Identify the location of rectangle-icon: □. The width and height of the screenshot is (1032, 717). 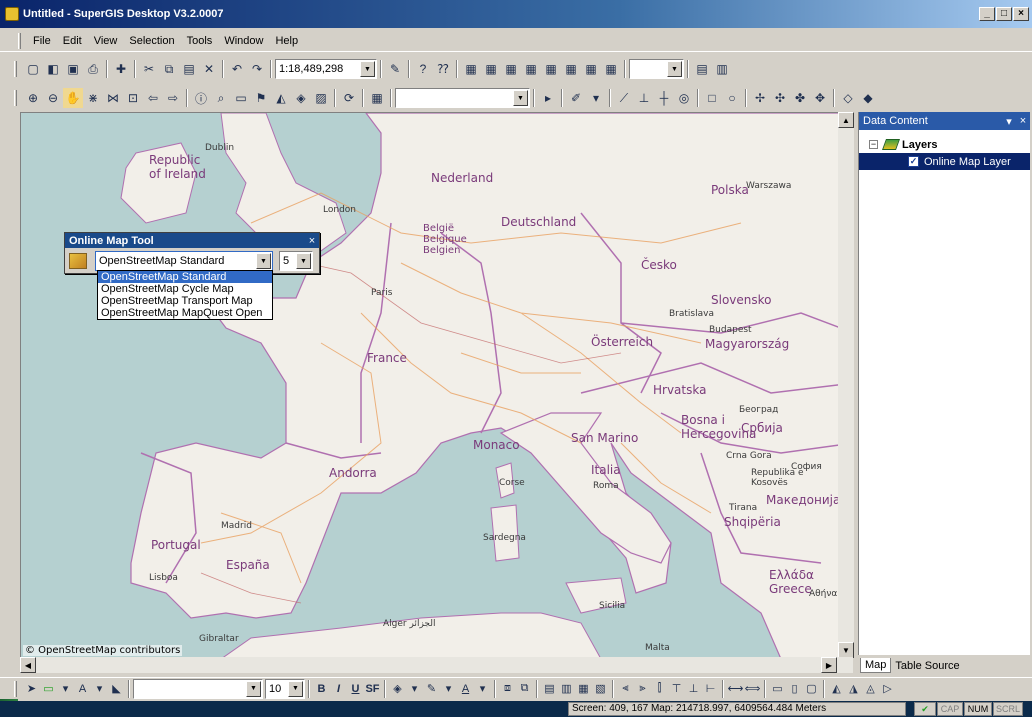
(712, 98).